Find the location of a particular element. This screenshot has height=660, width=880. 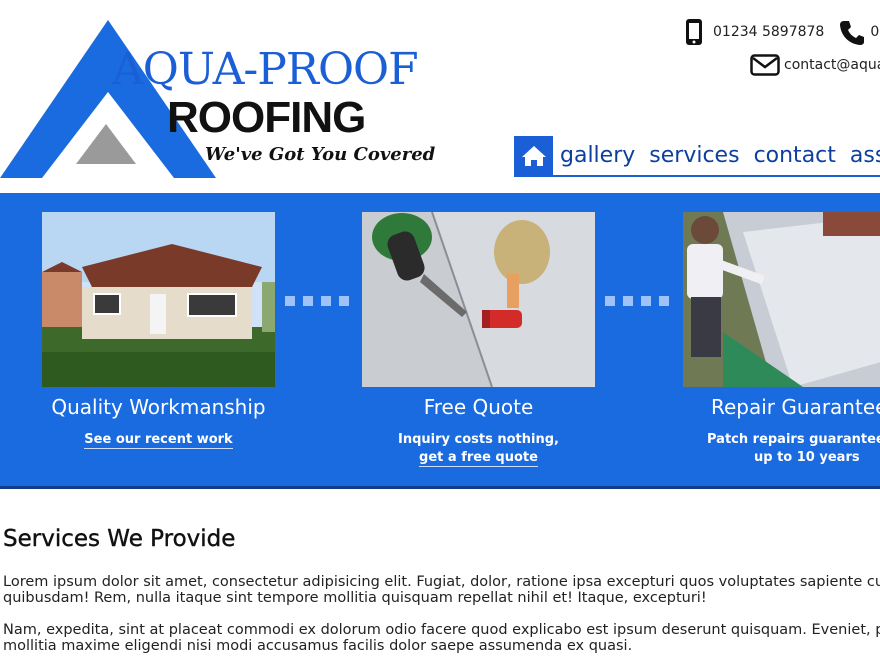

free-quote-link: get a free quote is located at coordinates (478, 458).